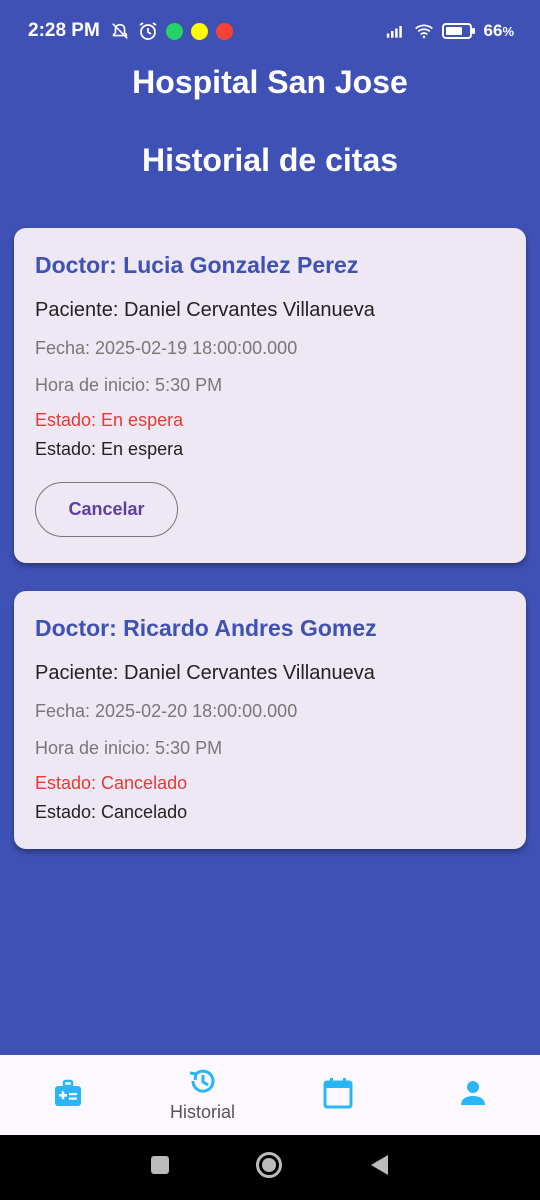 The image size is (540, 1200). What do you see at coordinates (202, 1112) in the screenshot?
I see `nav-label-historial: Historial` at bounding box center [202, 1112].